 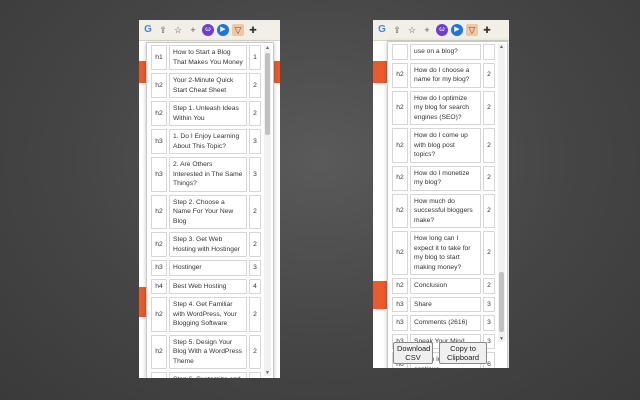 I want to click on heading-row: h2Step 6. Customize and Optimize Your2, so click(x=206, y=375).